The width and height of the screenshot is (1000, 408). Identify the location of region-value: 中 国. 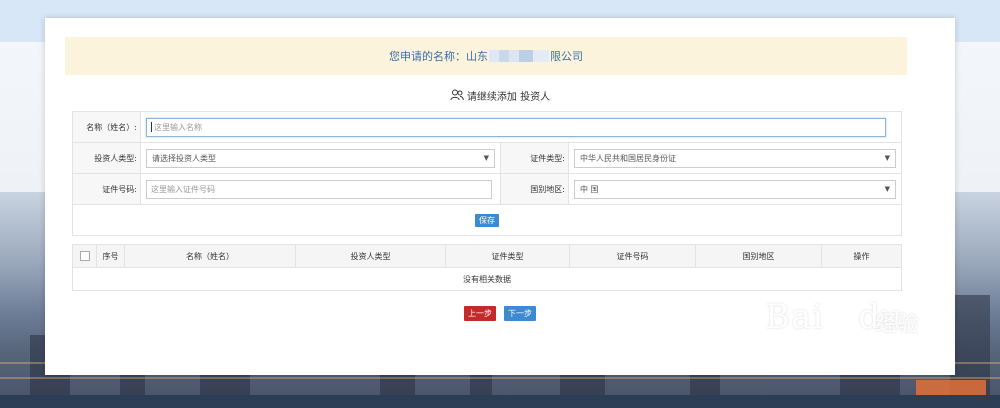
(589, 189).